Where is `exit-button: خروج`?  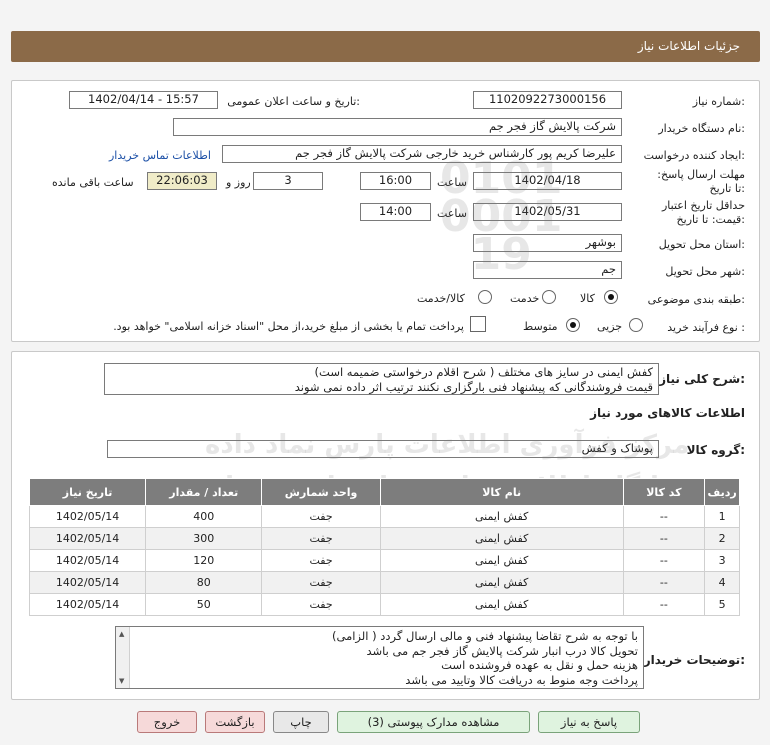 exit-button: خروج is located at coordinates (167, 722).